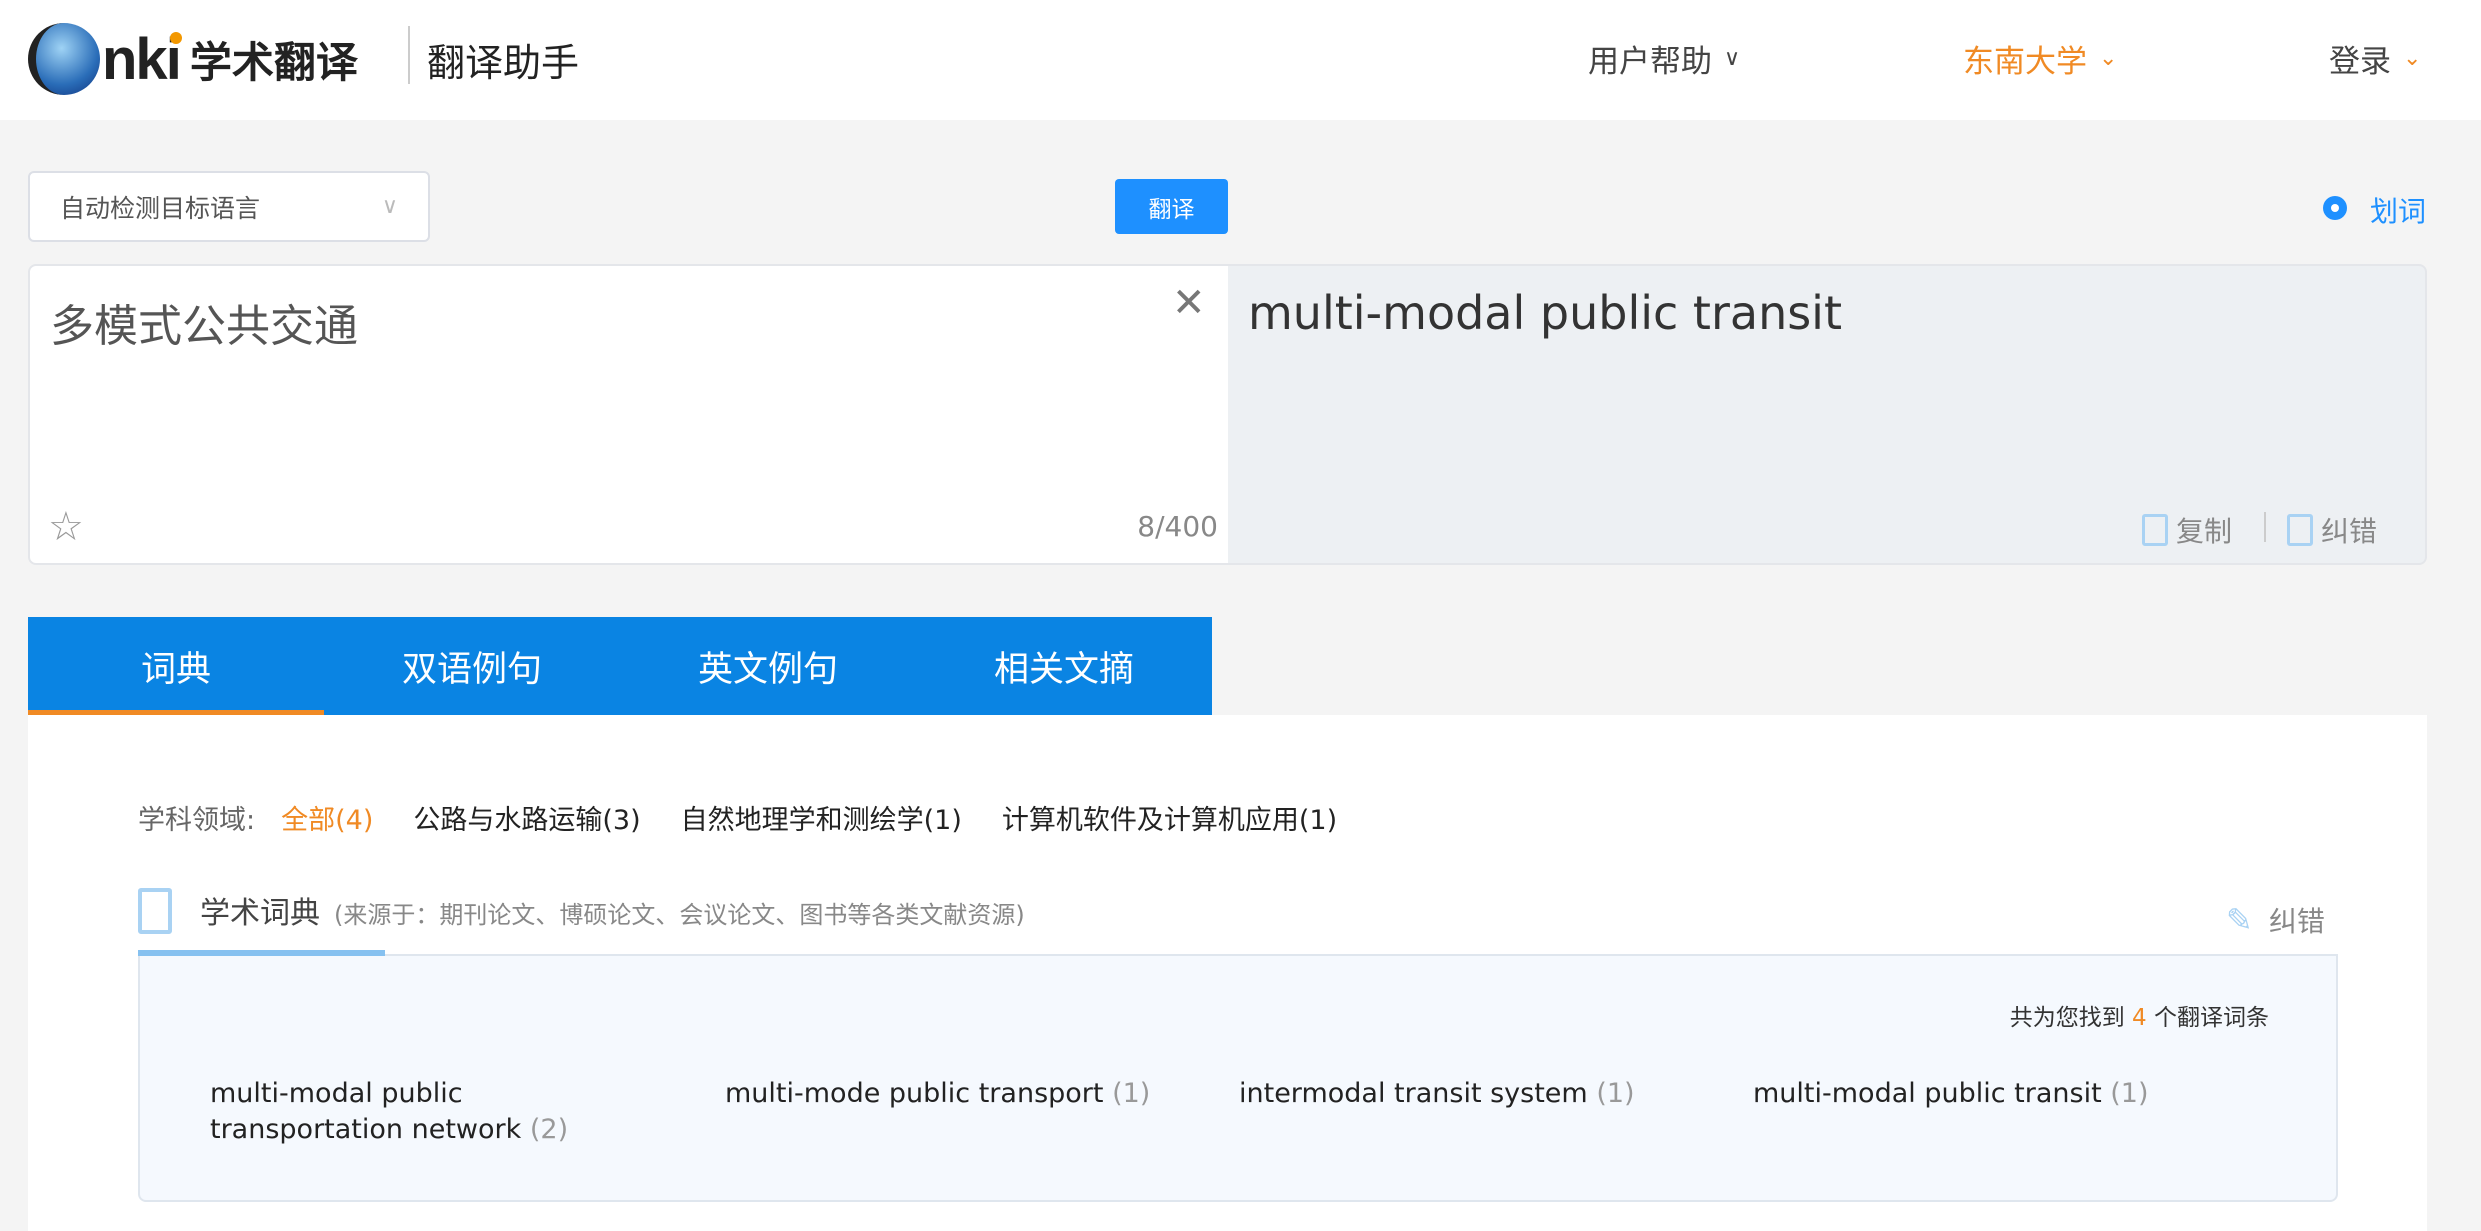 The height and width of the screenshot is (1231, 2481). What do you see at coordinates (679, 915) in the screenshot?
I see `dictionary-source: (来源于：期刊论文、博硕论文、会议论文、图书等各类文献资源)` at bounding box center [679, 915].